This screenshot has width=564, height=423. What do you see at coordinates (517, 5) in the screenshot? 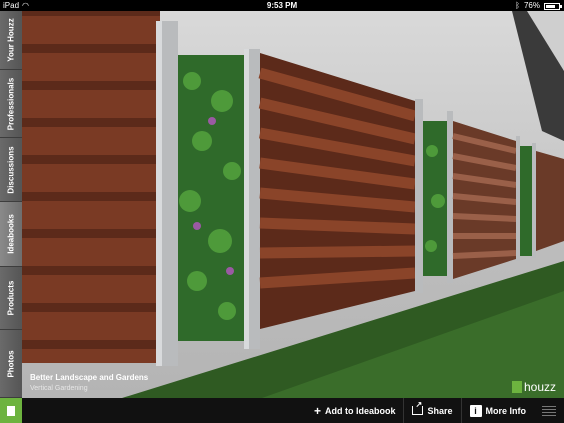
I see `bluetooth-icon: ᛒ` at bounding box center [517, 5].